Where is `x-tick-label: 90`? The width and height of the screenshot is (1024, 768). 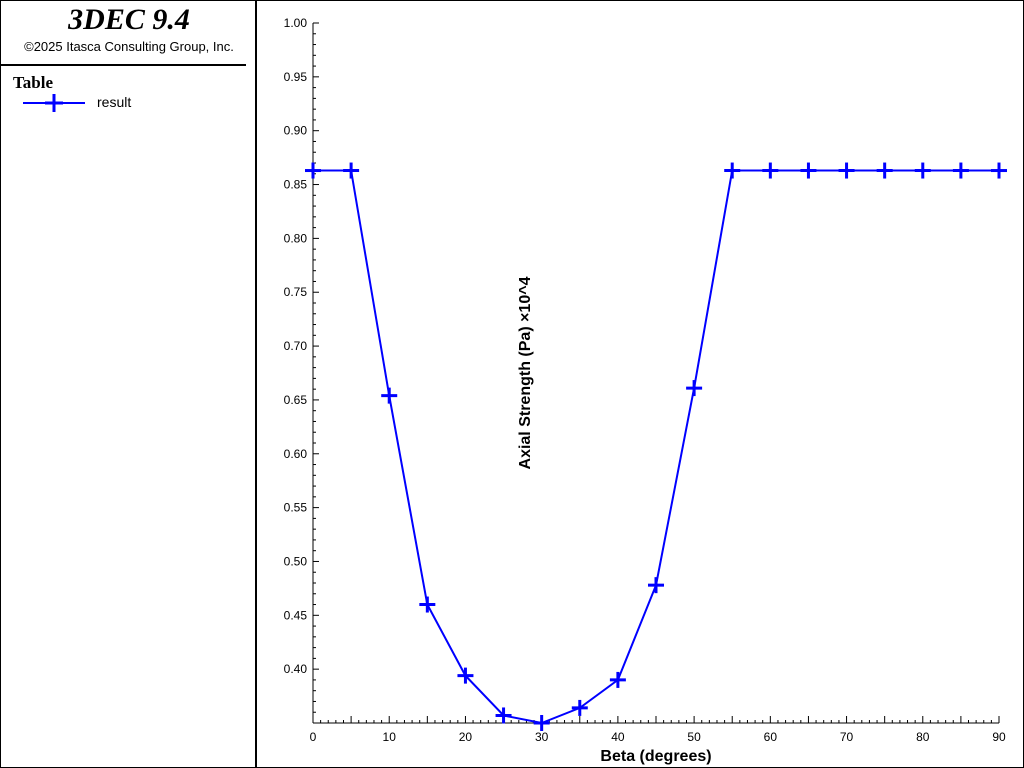
x-tick-label: 90 is located at coordinates (999, 737).